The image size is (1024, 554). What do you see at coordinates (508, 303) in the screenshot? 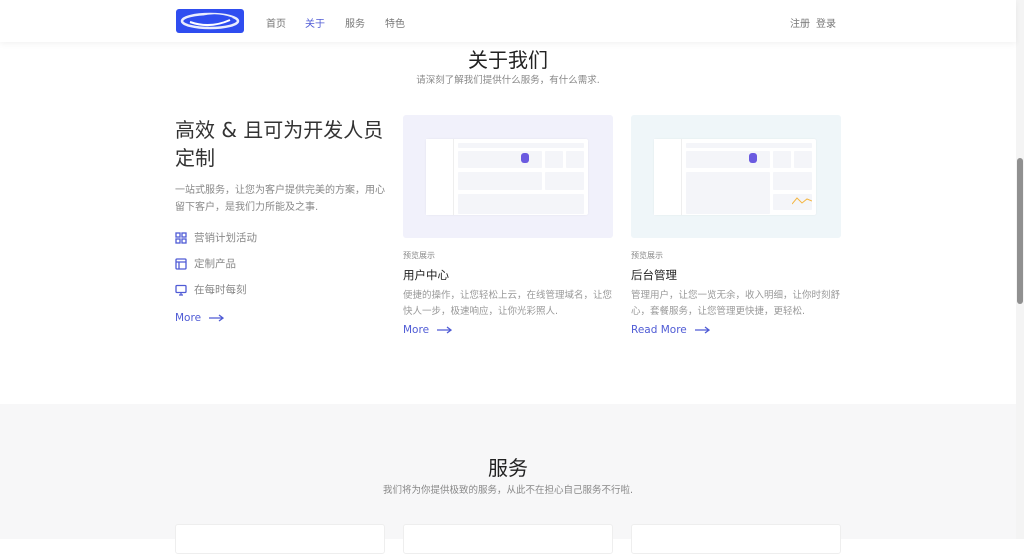
I see `card-desc: 便捷的操作，让您轻松上云，在线管理域名，让您快人一步，极速响应，让你光彩照人.` at bounding box center [508, 303].